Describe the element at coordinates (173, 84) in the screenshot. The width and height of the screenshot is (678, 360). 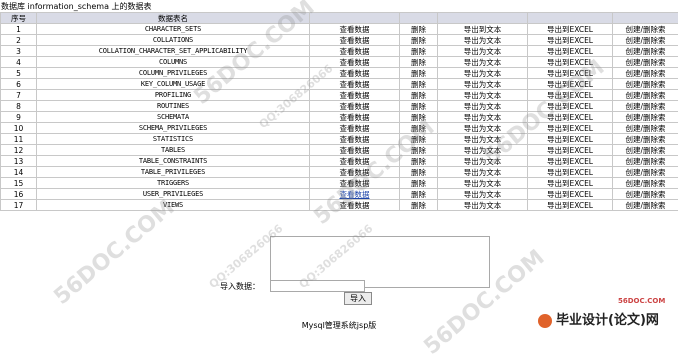
I see `table-name: KEY_COLUMN_USAGE` at that location.